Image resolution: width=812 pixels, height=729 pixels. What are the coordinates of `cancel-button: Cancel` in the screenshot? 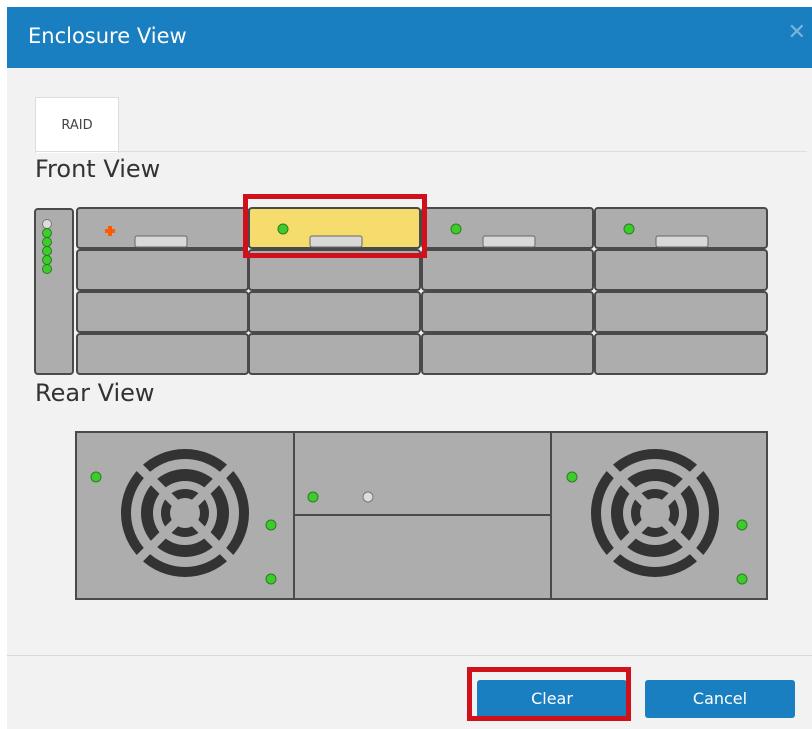 It's located at (720, 699).